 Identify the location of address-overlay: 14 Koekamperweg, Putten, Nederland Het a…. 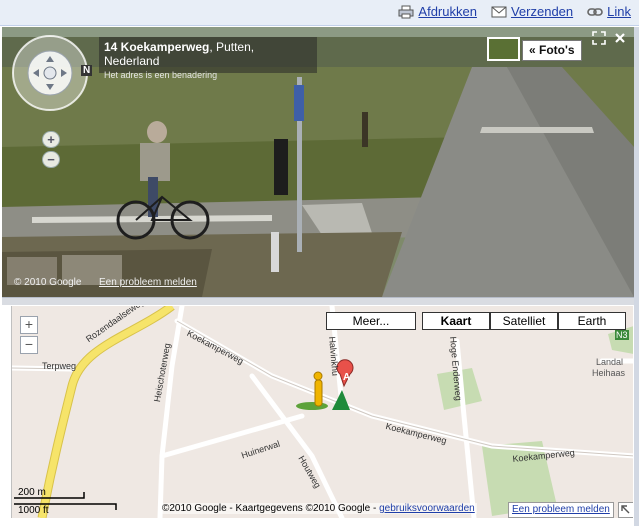
(208, 58).